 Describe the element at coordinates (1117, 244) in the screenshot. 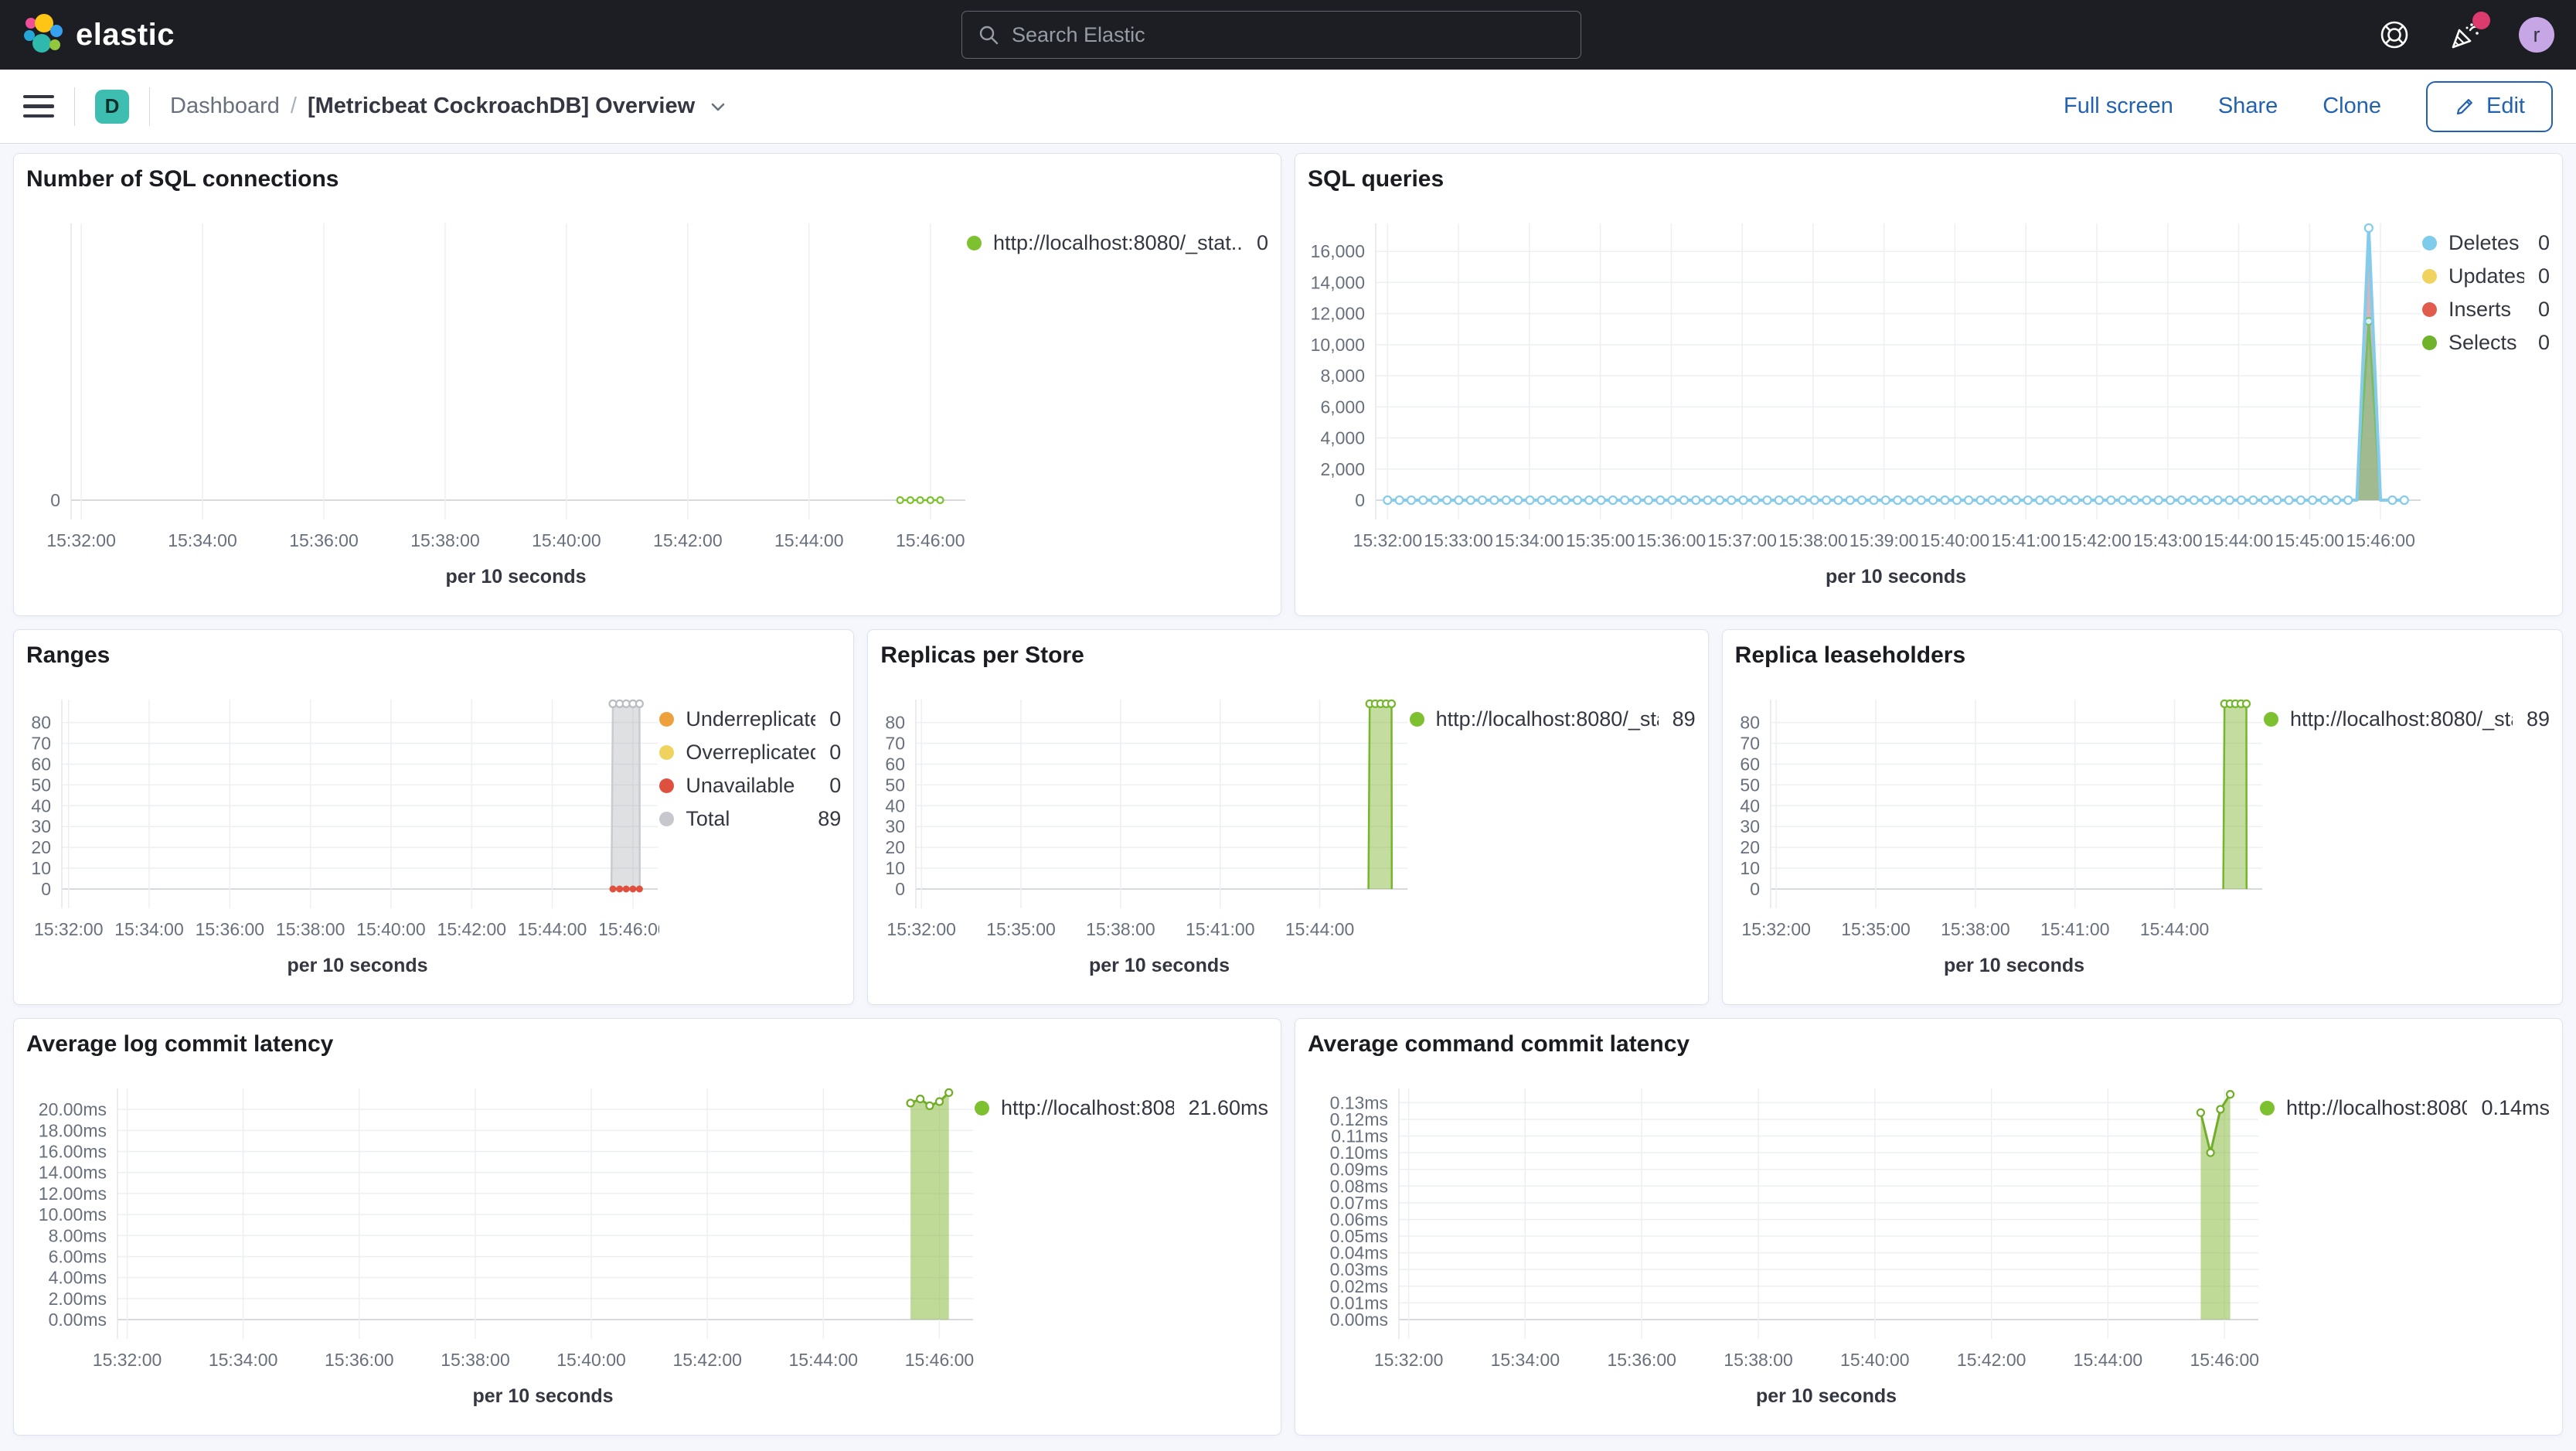

I see `legend-item: http://localhost:8080/_stat... 0` at that location.